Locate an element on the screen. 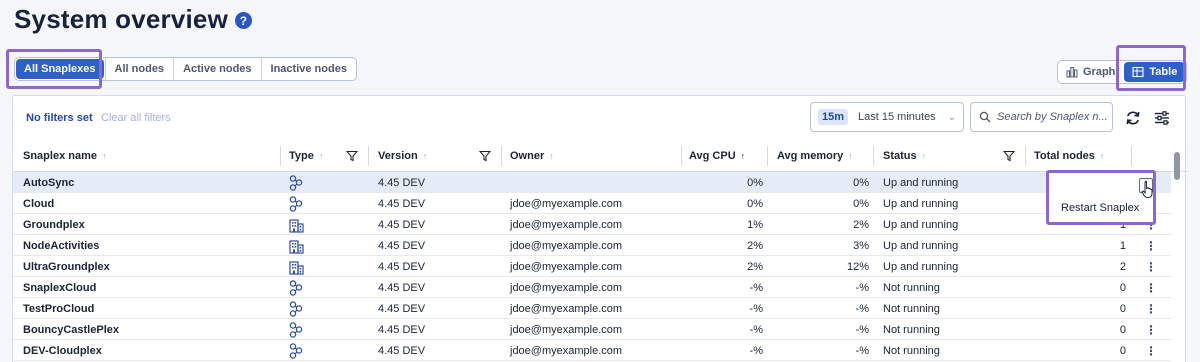  snaplex-status: Up and running is located at coordinates (921, 245).